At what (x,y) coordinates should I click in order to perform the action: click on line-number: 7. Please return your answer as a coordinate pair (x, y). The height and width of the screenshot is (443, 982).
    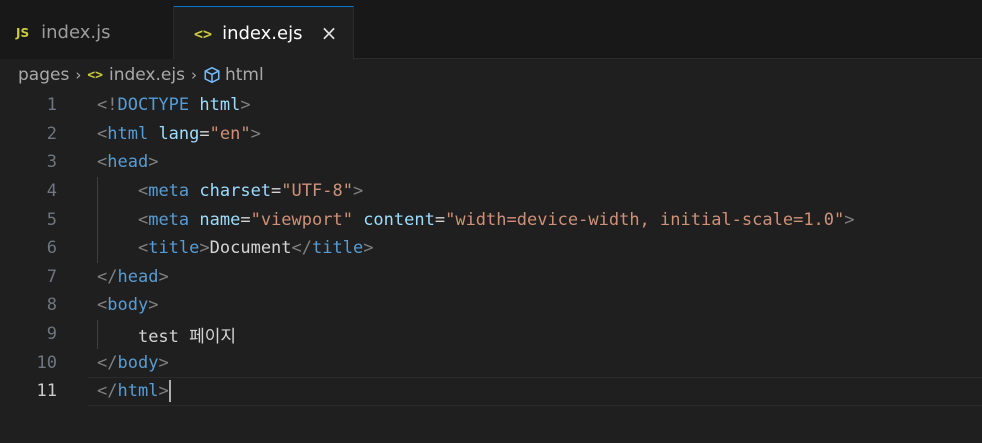
    Looking at the image, I should click on (51, 276).